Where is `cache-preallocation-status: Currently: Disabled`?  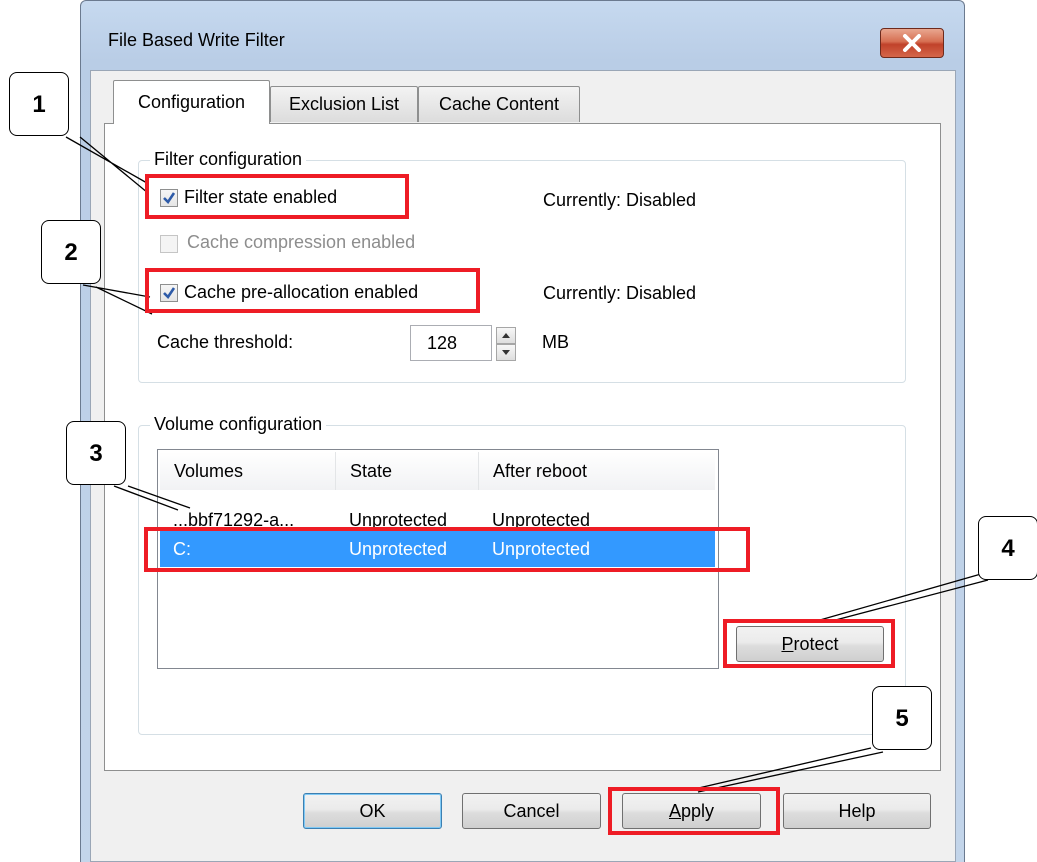
cache-preallocation-status: Currently: Disabled is located at coordinates (620, 293).